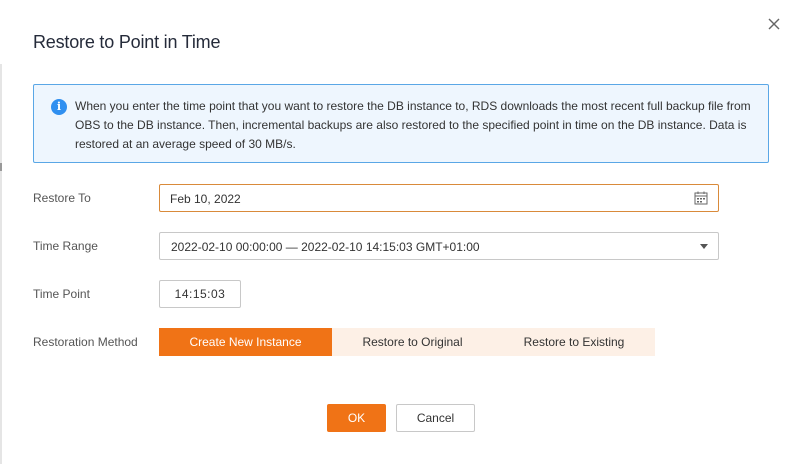 The height and width of the screenshot is (464, 799). Describe the element at coordinates (61, 294) in the screenshot. I see `time-point-label: Time Point` at that location.